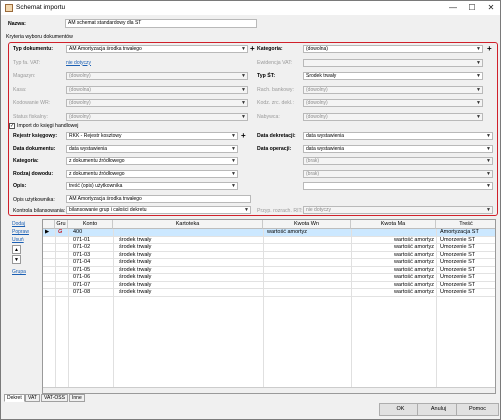 The height and width of the screenshot is (420, 501). What do you see at coordinates (152, 161) in the screenshot?
I see `kategoria-select: z dokumentu źródłowego ▼` at bounding box center [152, 161].